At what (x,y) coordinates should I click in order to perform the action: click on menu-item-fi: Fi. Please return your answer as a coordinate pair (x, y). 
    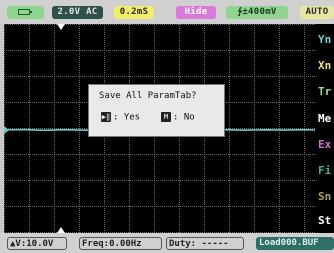
    Looking at the image, I should click on (324, 170).